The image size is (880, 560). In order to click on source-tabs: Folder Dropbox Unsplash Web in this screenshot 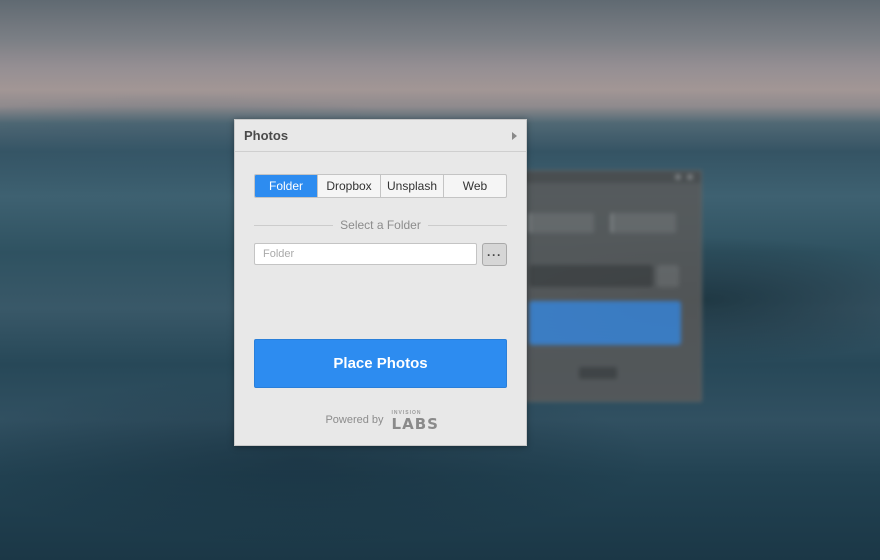, I will do `click(380, 186)`.